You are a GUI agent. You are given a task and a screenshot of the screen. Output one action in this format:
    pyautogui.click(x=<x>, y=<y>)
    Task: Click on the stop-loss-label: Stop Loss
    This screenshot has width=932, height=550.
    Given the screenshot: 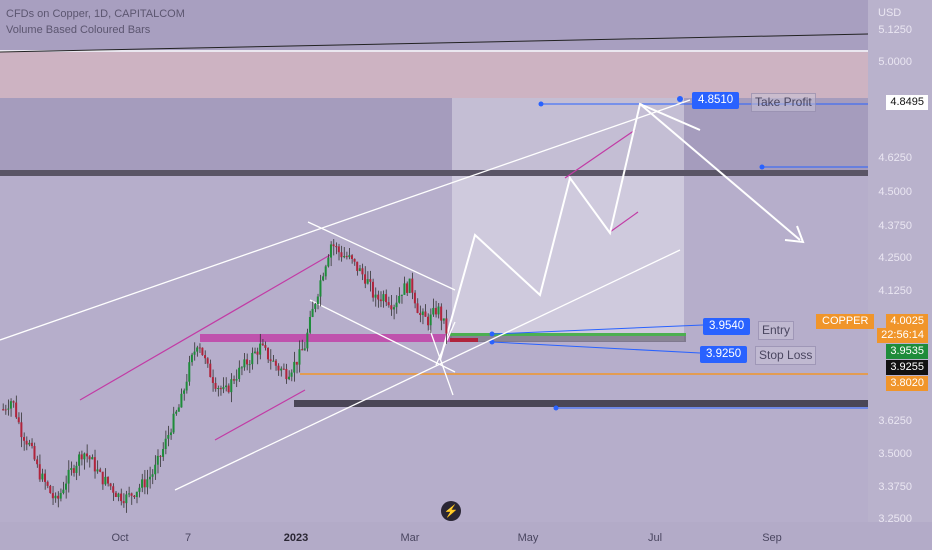 What is the action you would take?
    pyautogui.click(x=786, y=355)
    